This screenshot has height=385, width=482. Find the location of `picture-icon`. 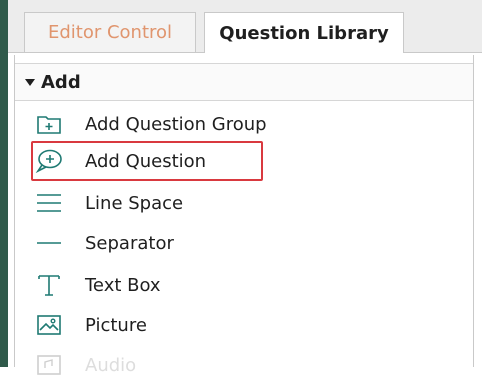

picture-icon is located at coordinates (49, 325).